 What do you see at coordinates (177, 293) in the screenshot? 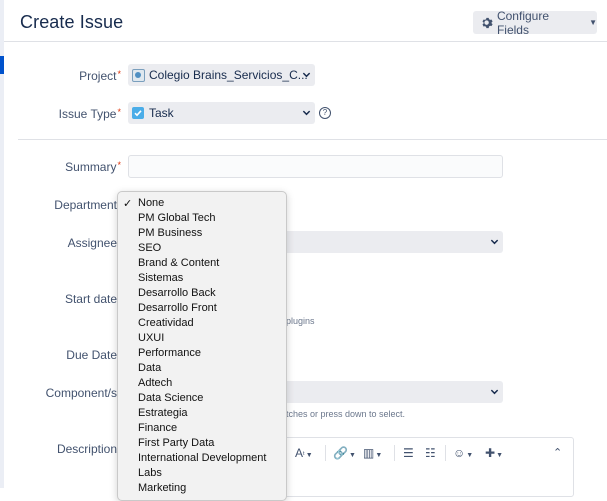
I see `dropdown-option: Desarrollo Back` at bounding box center [177, 293].